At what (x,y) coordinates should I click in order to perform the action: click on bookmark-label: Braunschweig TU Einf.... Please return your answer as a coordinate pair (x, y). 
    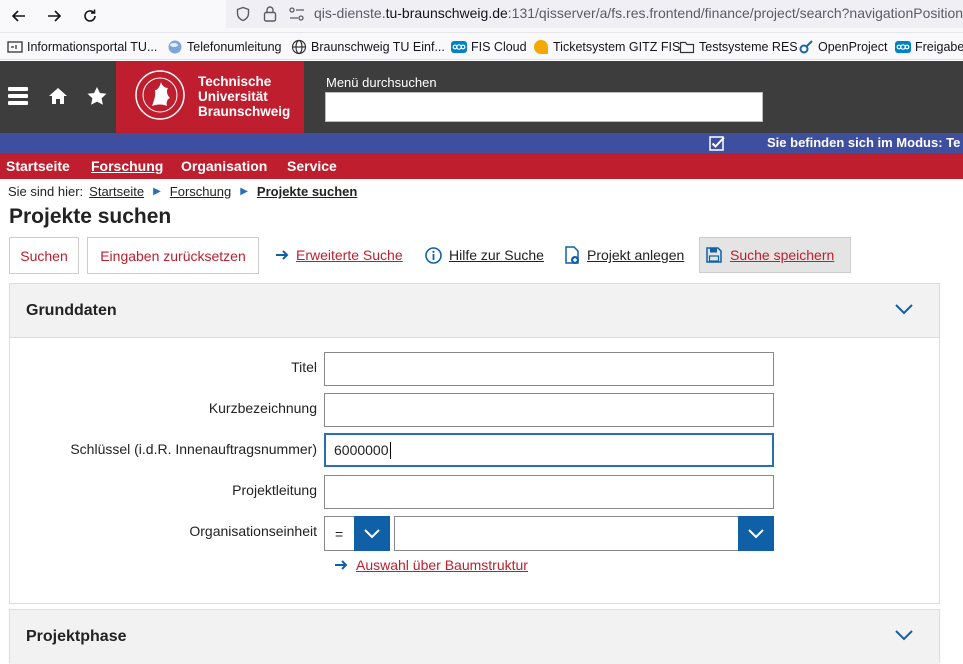
    Looking at the image, I should click on (378, 47).